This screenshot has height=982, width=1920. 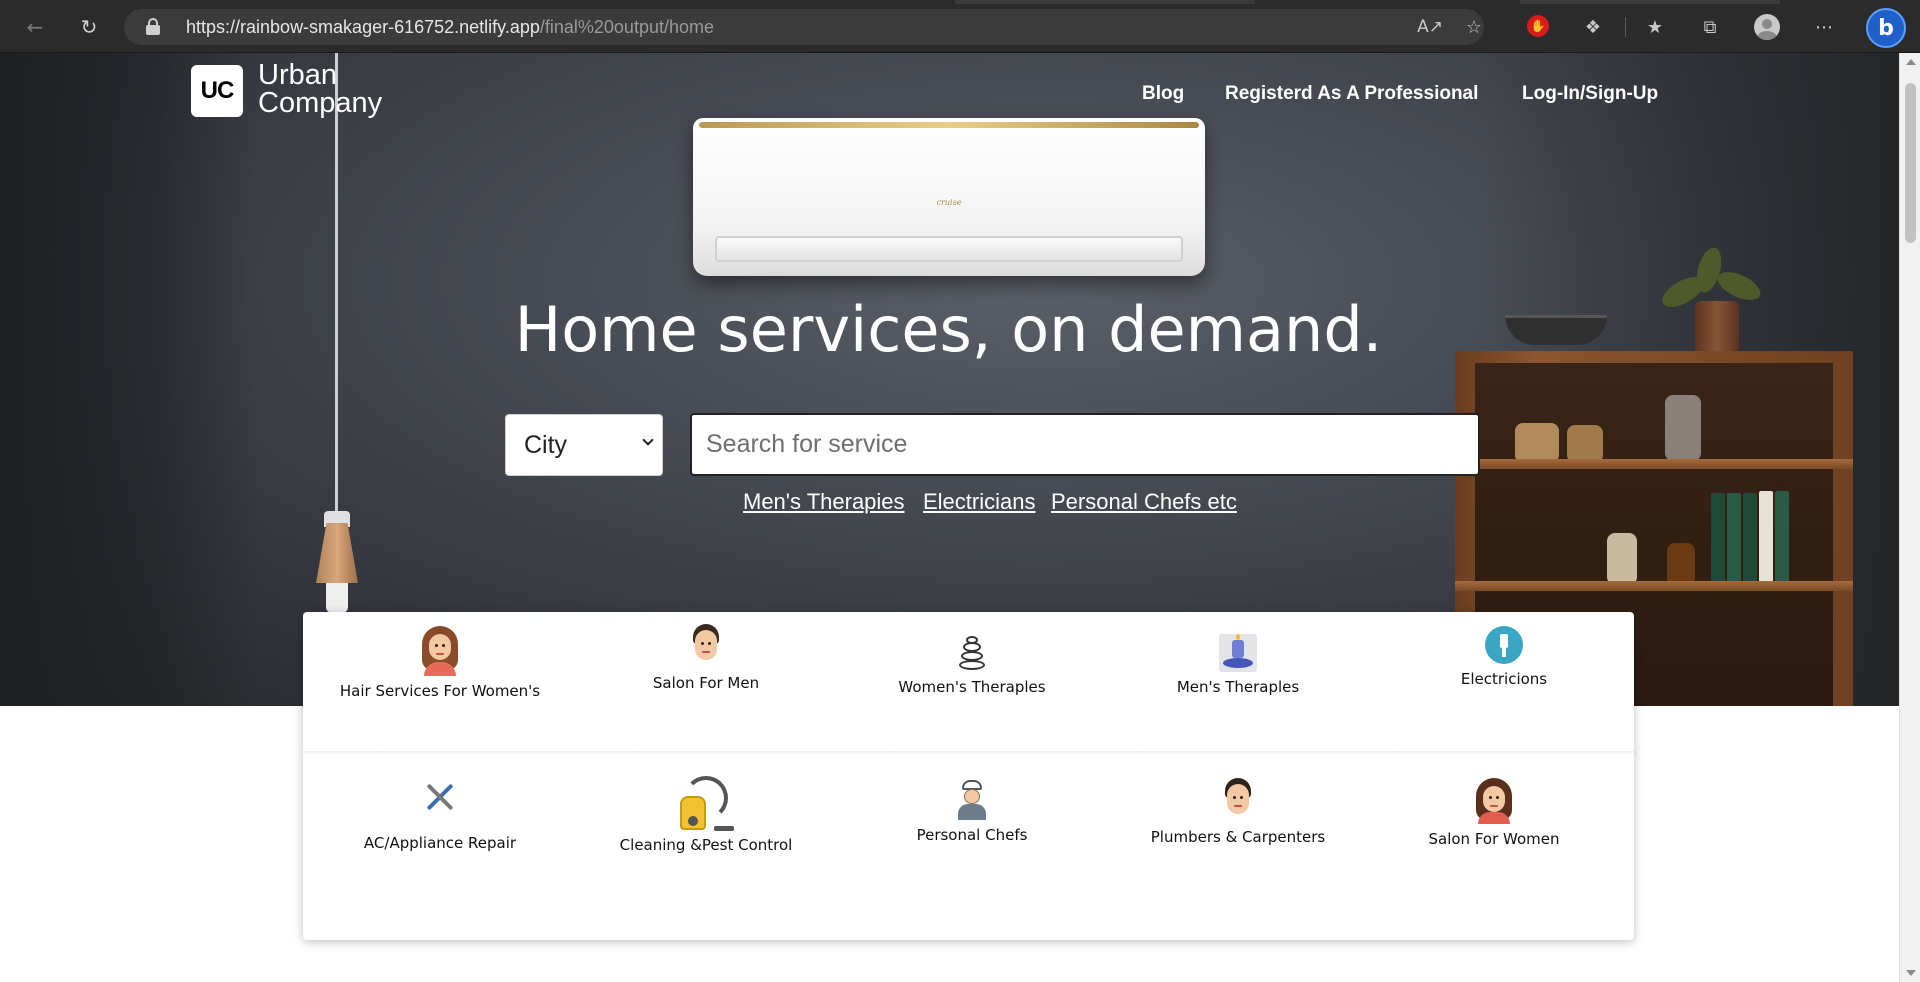 What do you see at coordinates (706, 804) in the screenshot?
I see `vacuum-icon` at bounding box center [706, 804].